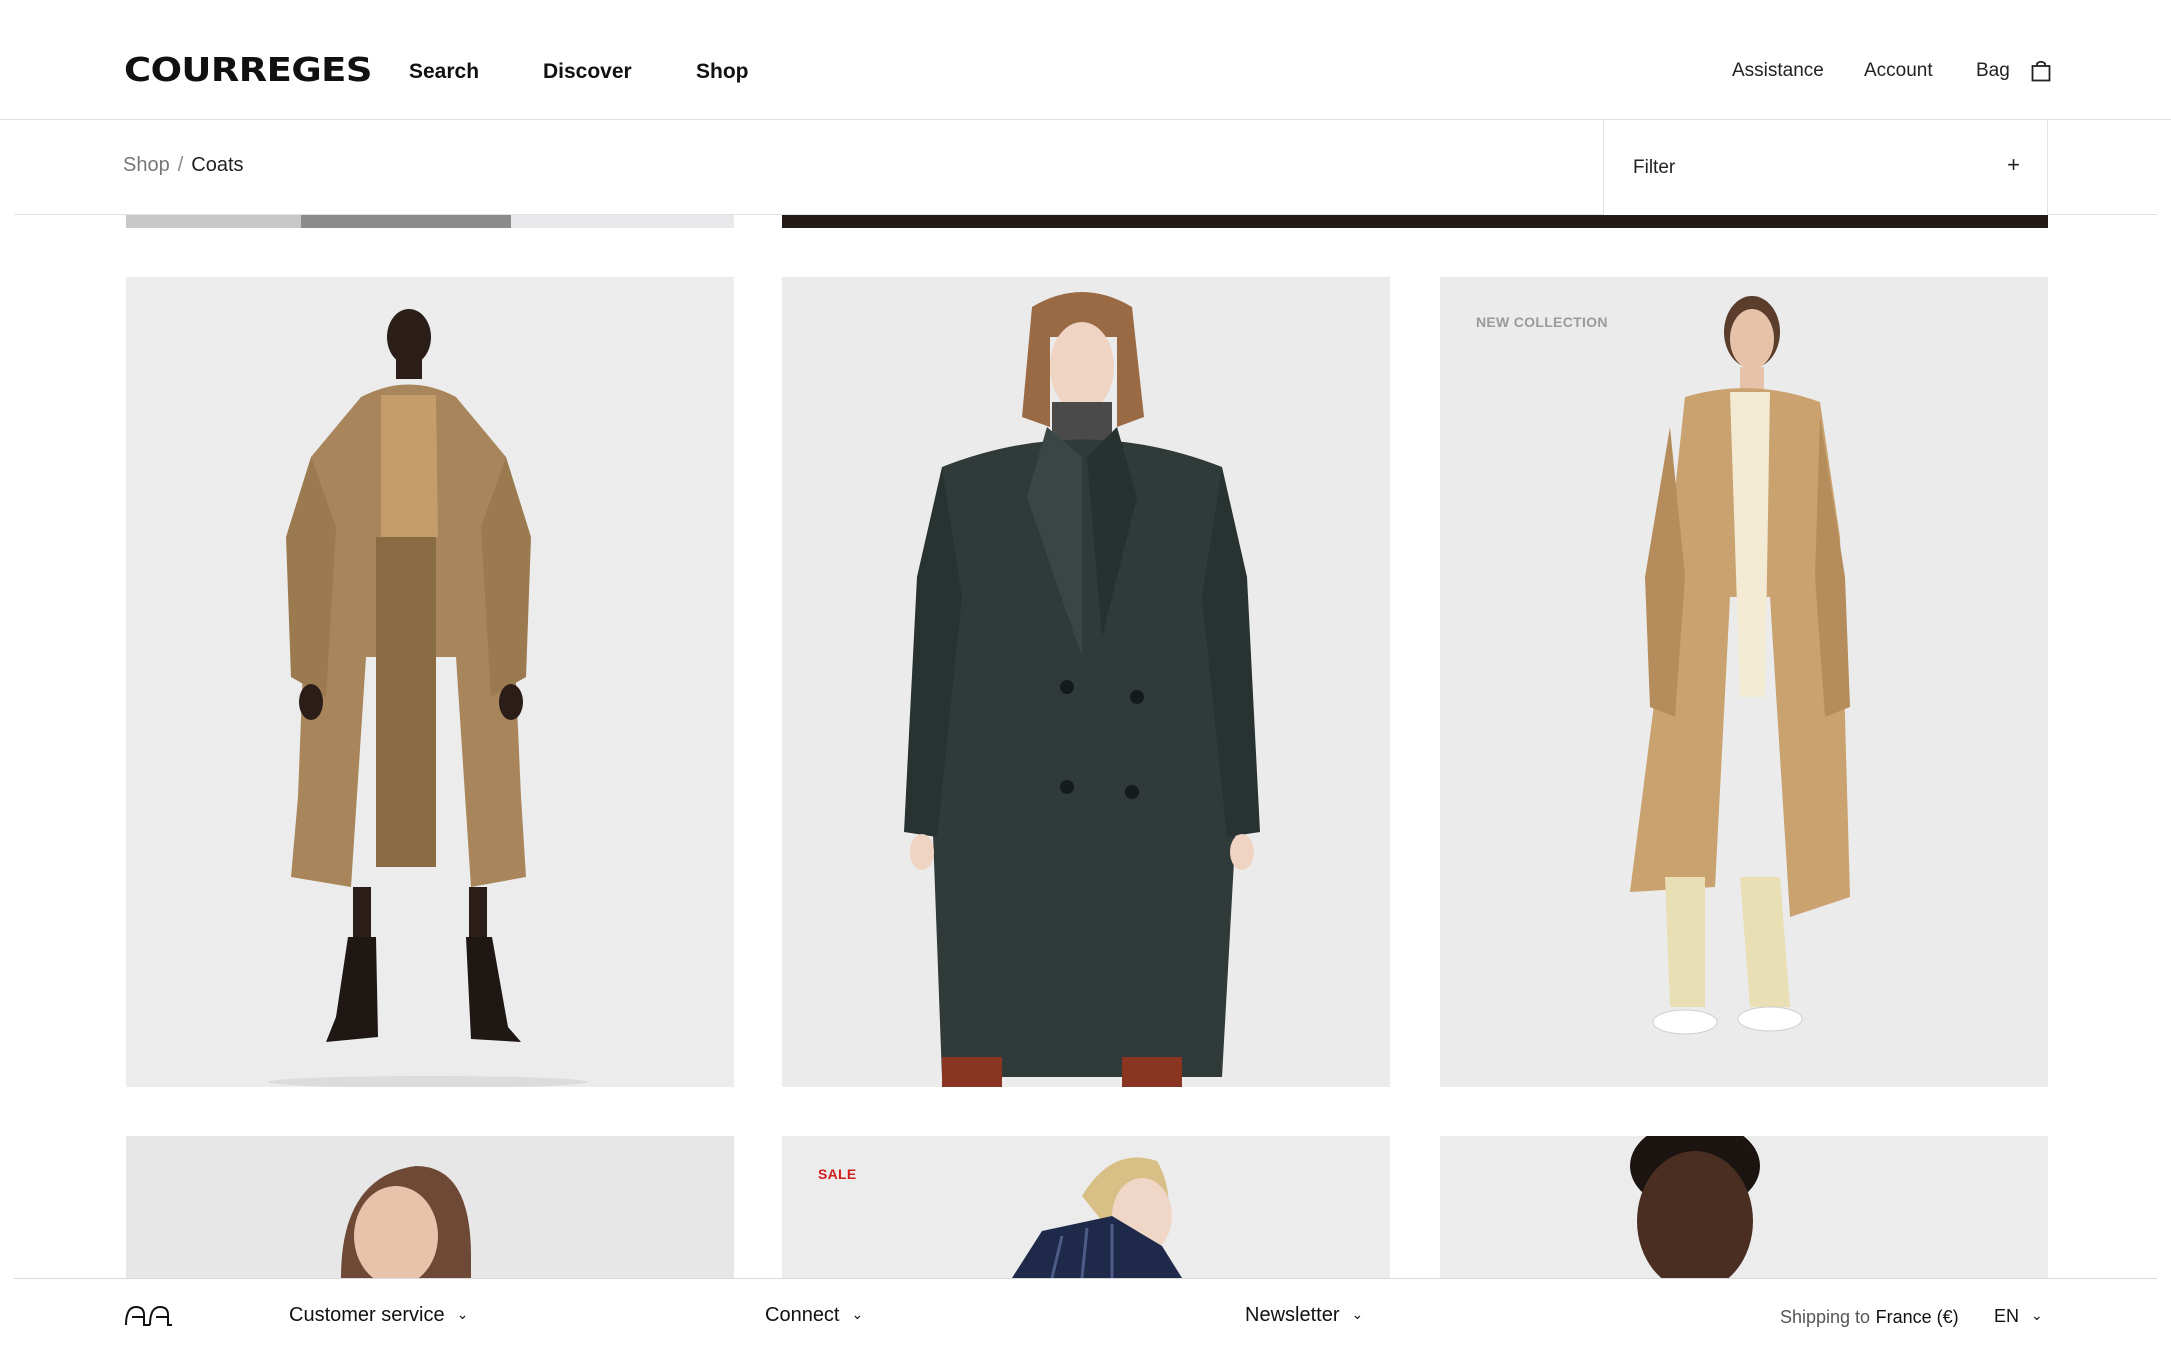 This screenshot has height=1358, width=2171. Describe the element at coordinates (1993, 71) in the screenshot. I see `nav-bag: Bag` at that location.